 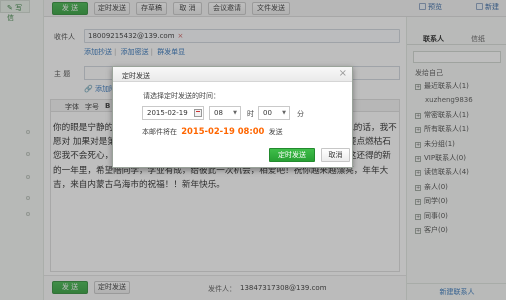 What do you see at coordinates (159, 132) in the screenshot?
I see `summary-prefix: 本邮件将在` at bounding box center [159, 132].